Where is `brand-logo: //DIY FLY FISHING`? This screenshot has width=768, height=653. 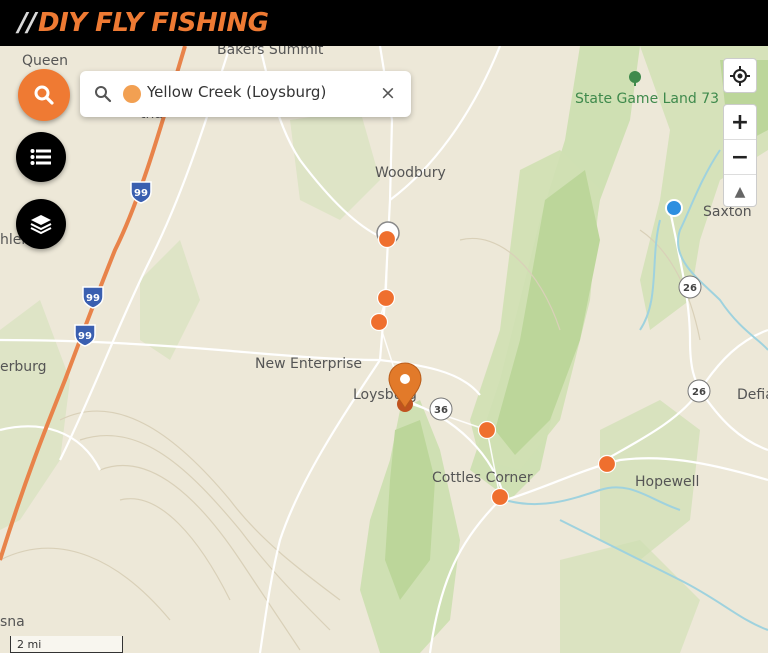
brand-logo: //DIY FLY FISHING is located at coordinates (143, 23).